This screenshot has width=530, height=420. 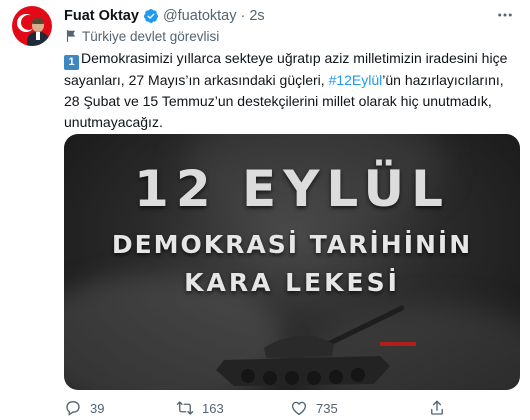 What do you see at coordinates (505, 15) in the screenshot?
I see `more-options-icon` at bounding box center [505, 15].